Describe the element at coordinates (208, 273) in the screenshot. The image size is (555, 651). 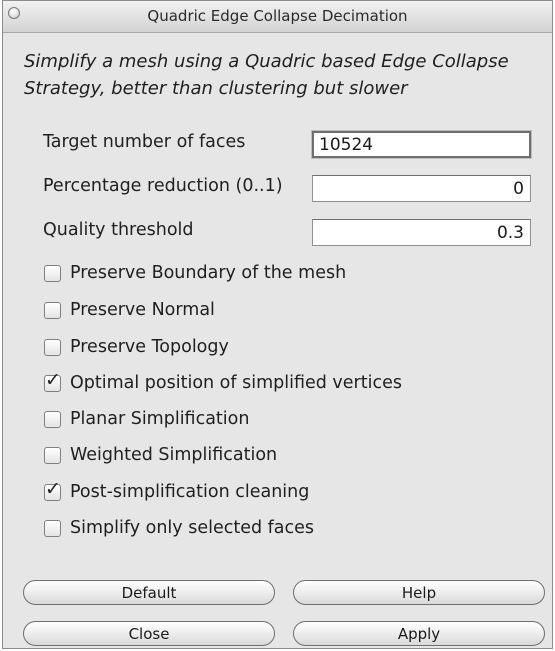
I see `preserve-boundary-label: Preserve Boundary of the mesh` at that location.